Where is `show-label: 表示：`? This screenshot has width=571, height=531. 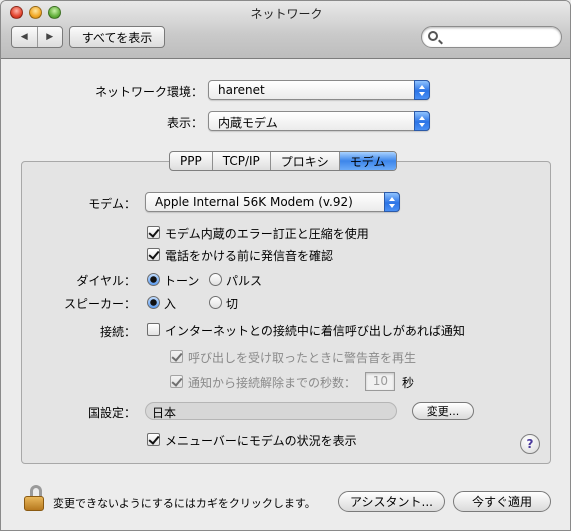
show-label: 表示： is located at coordinates (184, 123).